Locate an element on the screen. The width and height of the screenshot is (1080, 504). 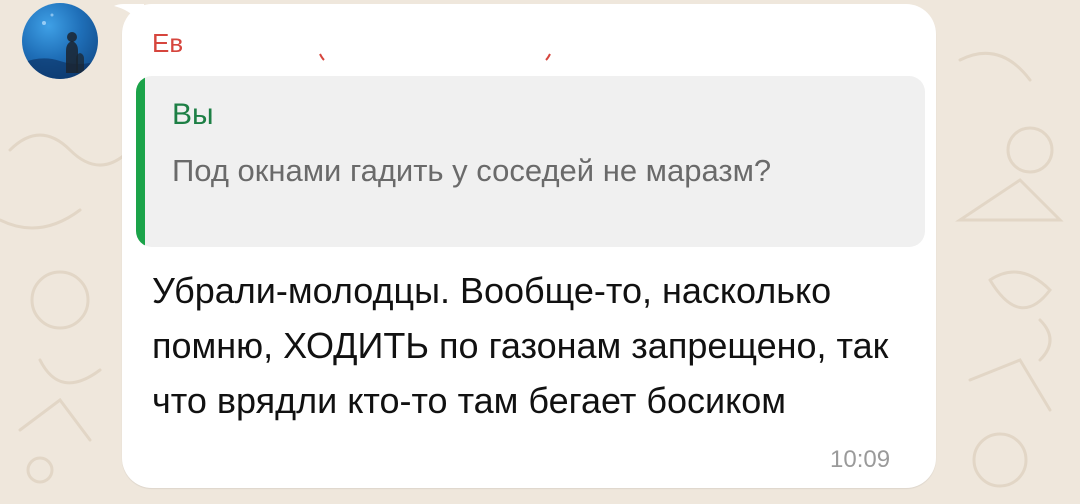
ocean-profile-photo-icon is located at coordinates (60, 46).